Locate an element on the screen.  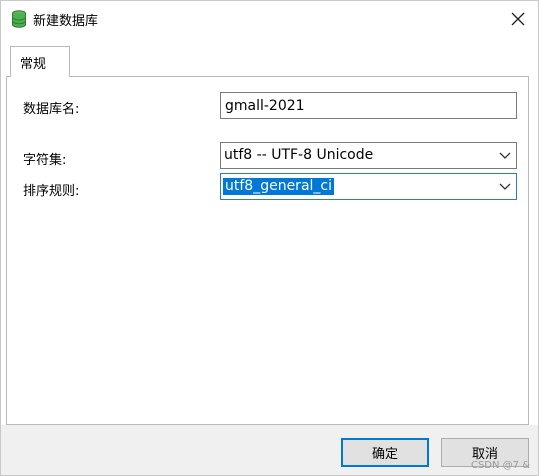
dialog-footer: 确定 取消 CSDN @7 & is located at coordinates (269, 450).